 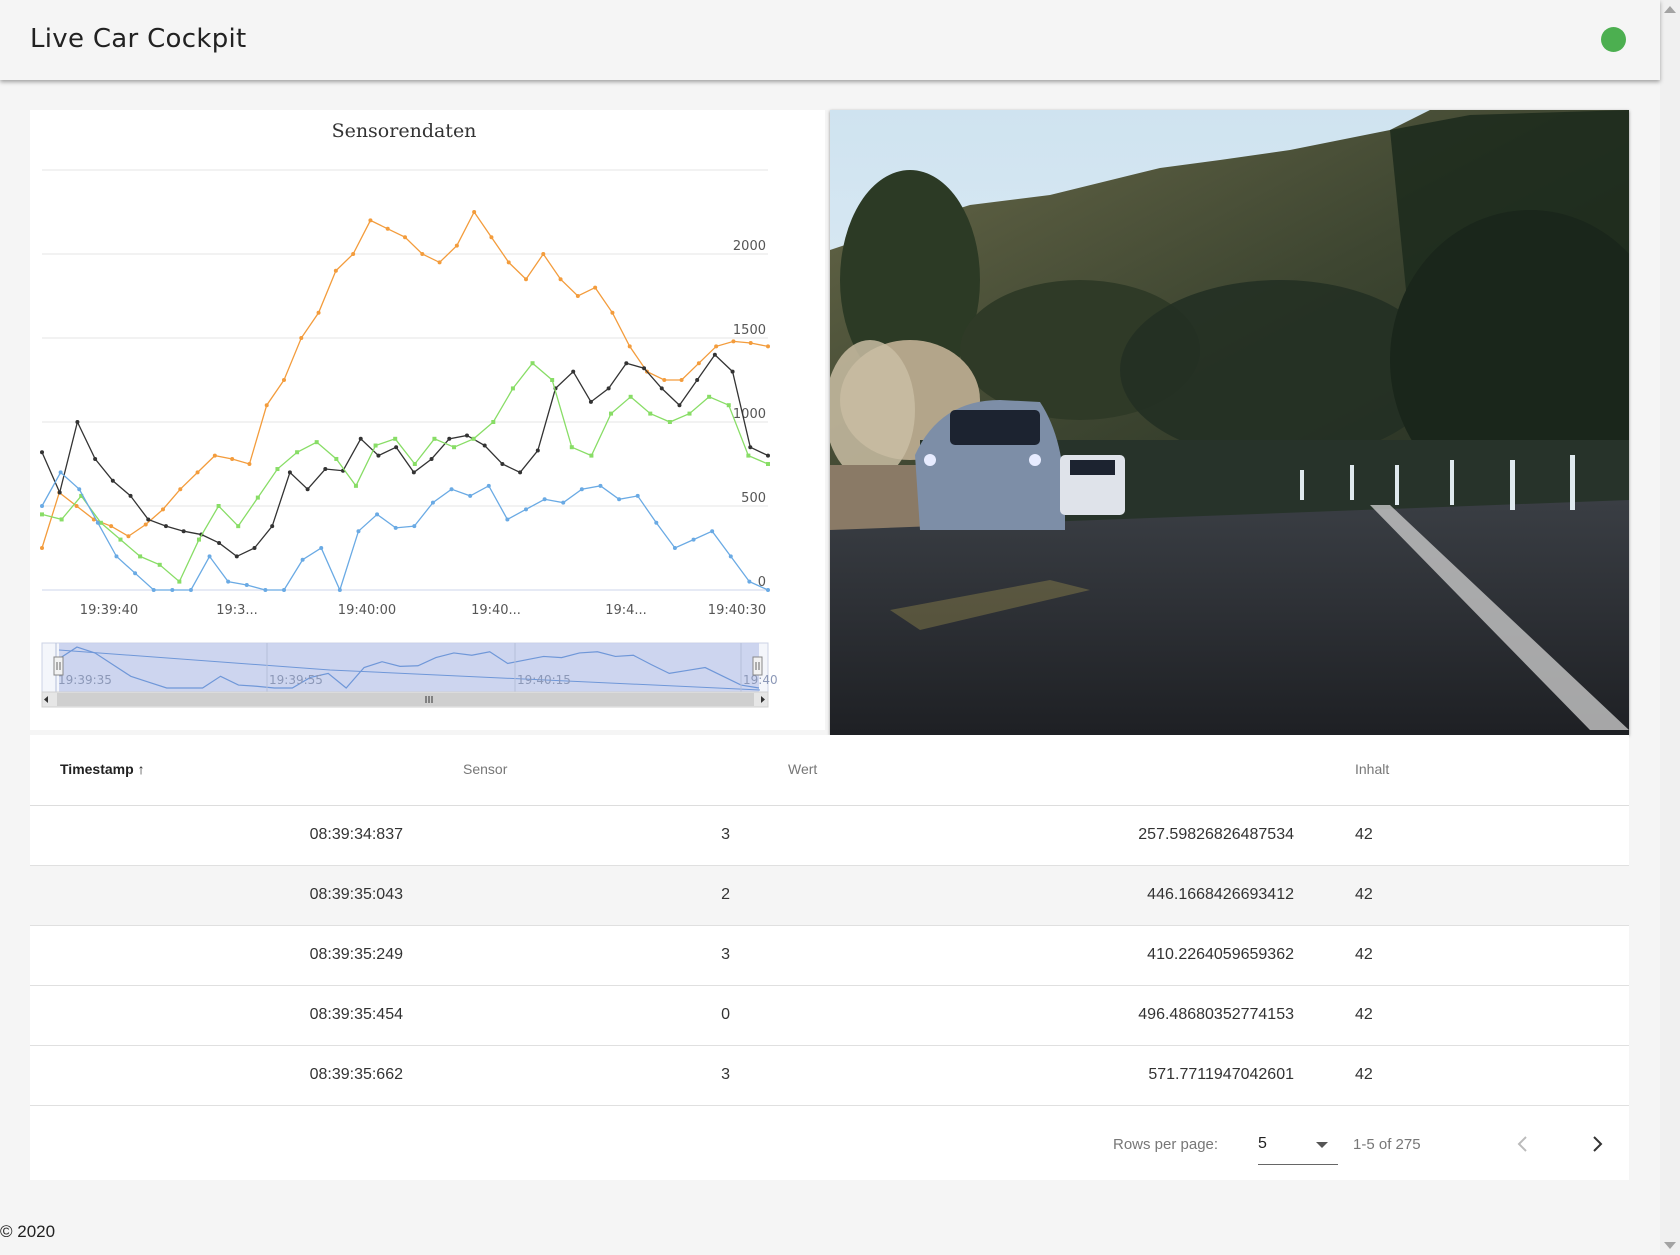 I want to click on scroll-up-icon, so click(x=1670, y=9).